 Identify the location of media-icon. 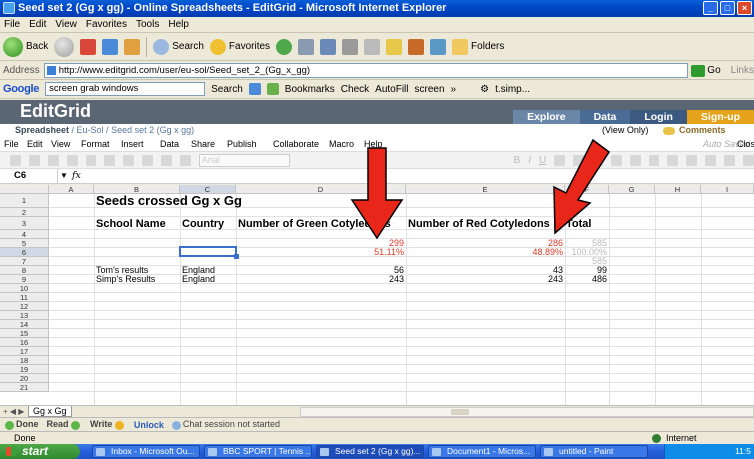
(284, 46).